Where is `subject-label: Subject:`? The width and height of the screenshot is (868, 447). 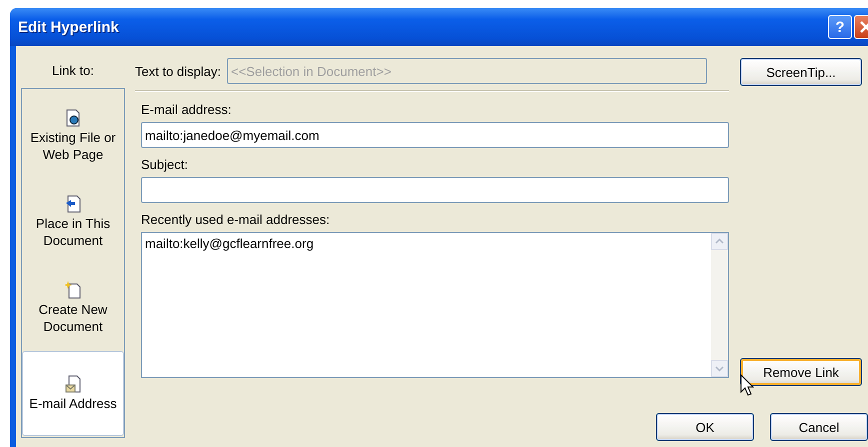 subject-label: Subject: is located at coordinates (165, 165).